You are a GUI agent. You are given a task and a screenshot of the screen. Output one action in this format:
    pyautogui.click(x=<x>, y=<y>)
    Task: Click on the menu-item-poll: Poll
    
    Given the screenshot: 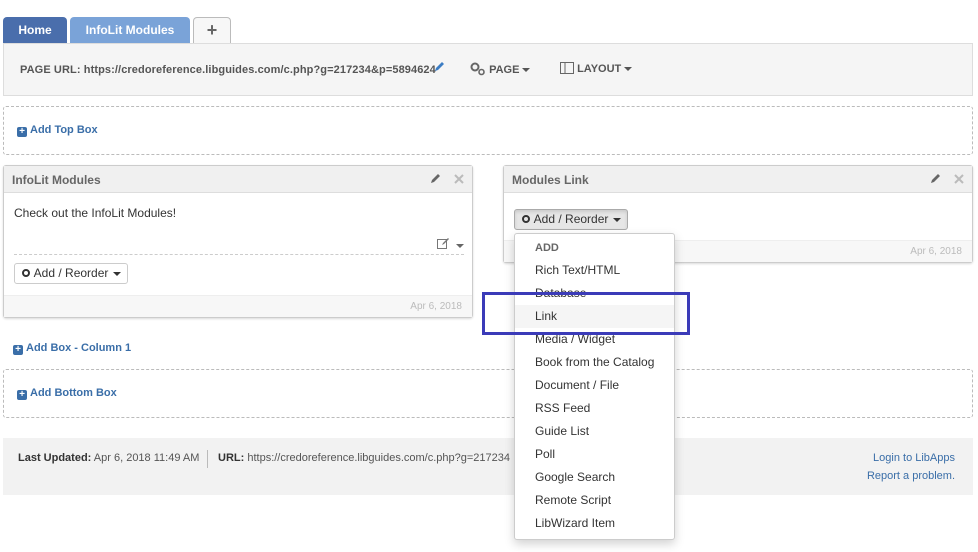 What is the action you would take?
    pyautogui.click(x=594, y=454)
    